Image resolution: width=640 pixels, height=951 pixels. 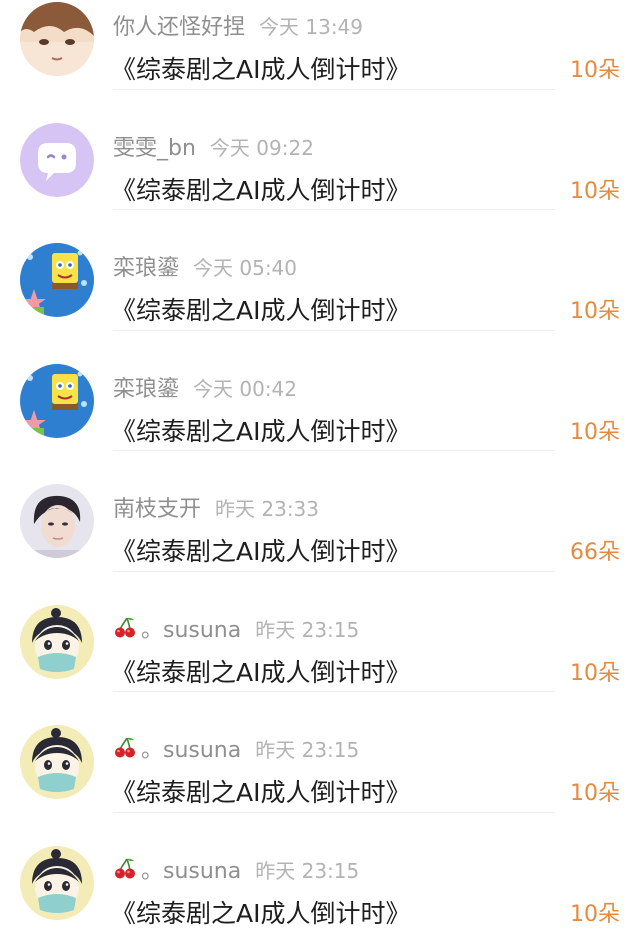 I want to click on item-meta: 栾琅鎏 今天 00:42, so click(x=205, y=389).